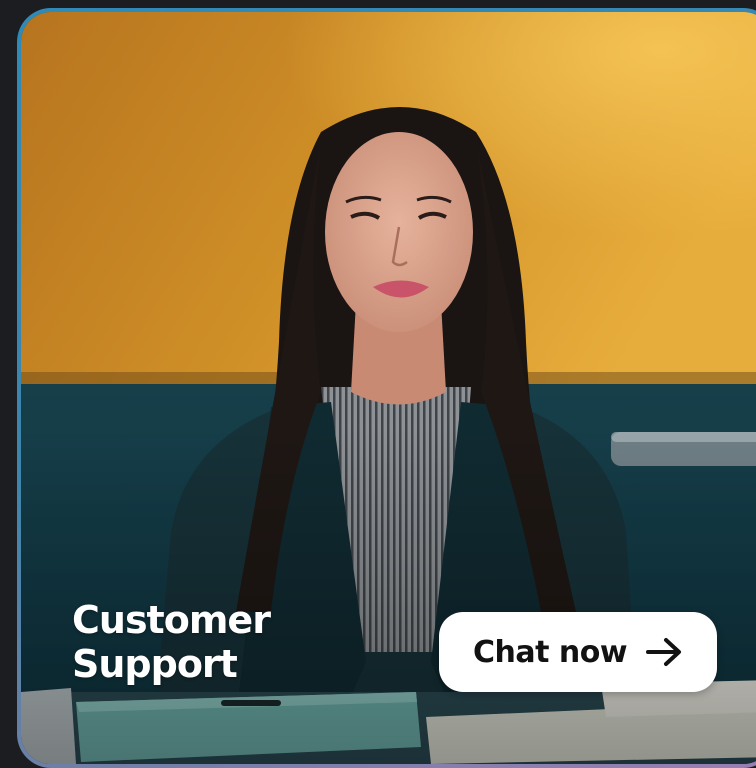 The image size is (756, 768). Describe the element at coordinates (155, 664) in the screenshot. I see `title-line-2: Support` at that location.